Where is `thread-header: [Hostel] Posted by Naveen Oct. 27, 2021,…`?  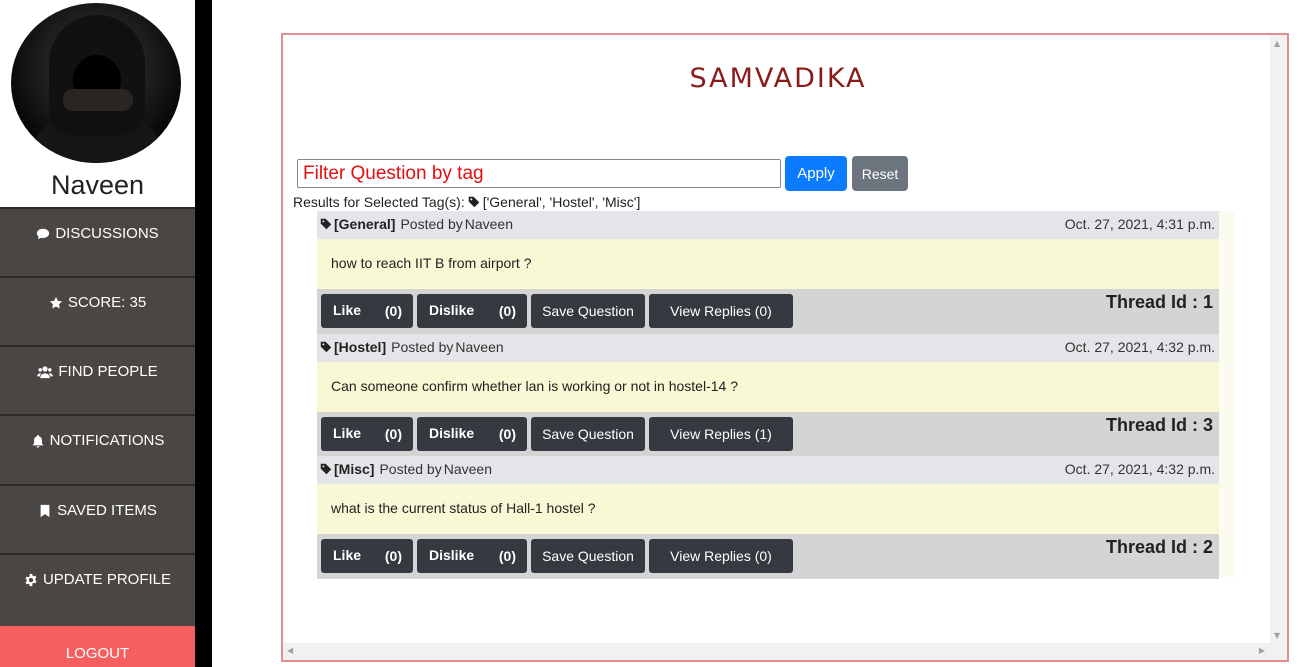
thread-header: [Hostel] Posted by Naveen Oct. 27, 2021,… is located at coordinates (768, 348).